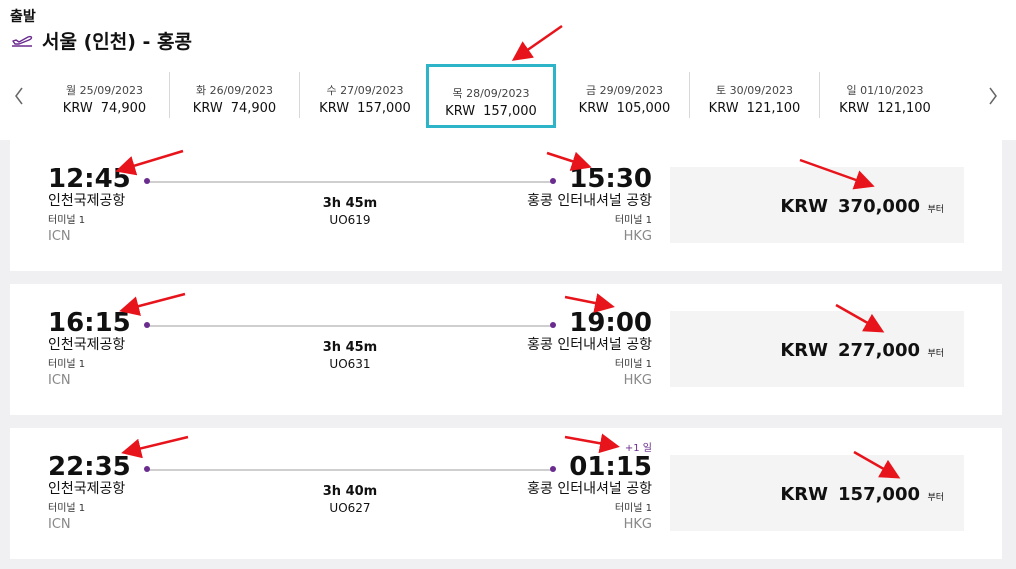 Image resolution: width=1016 pixels, height=569 pixels. Describe the element at coordinates (22, 41) in the screenshot. I see `plane-takeoff-icon` at that location.